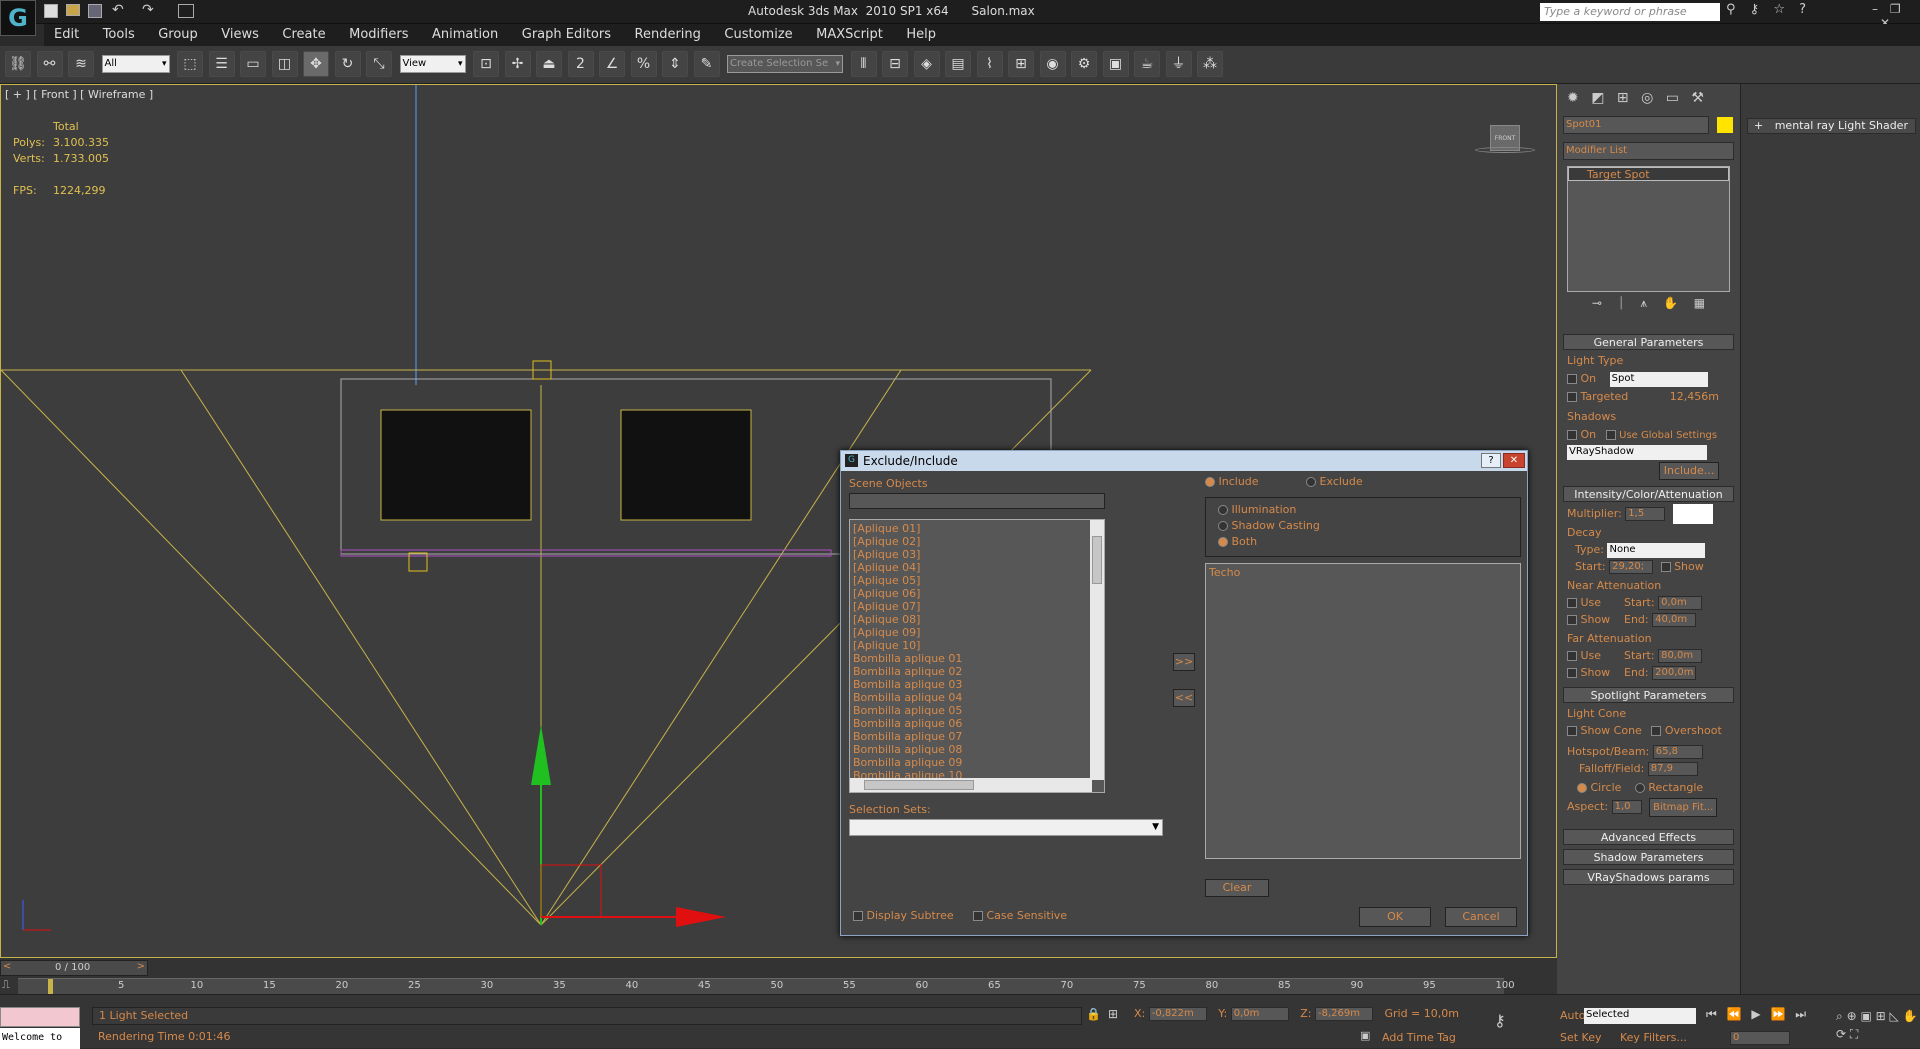 The height and width of the screenshot is (1049, 1920). I want to click on new-icon, so click(51, 11).